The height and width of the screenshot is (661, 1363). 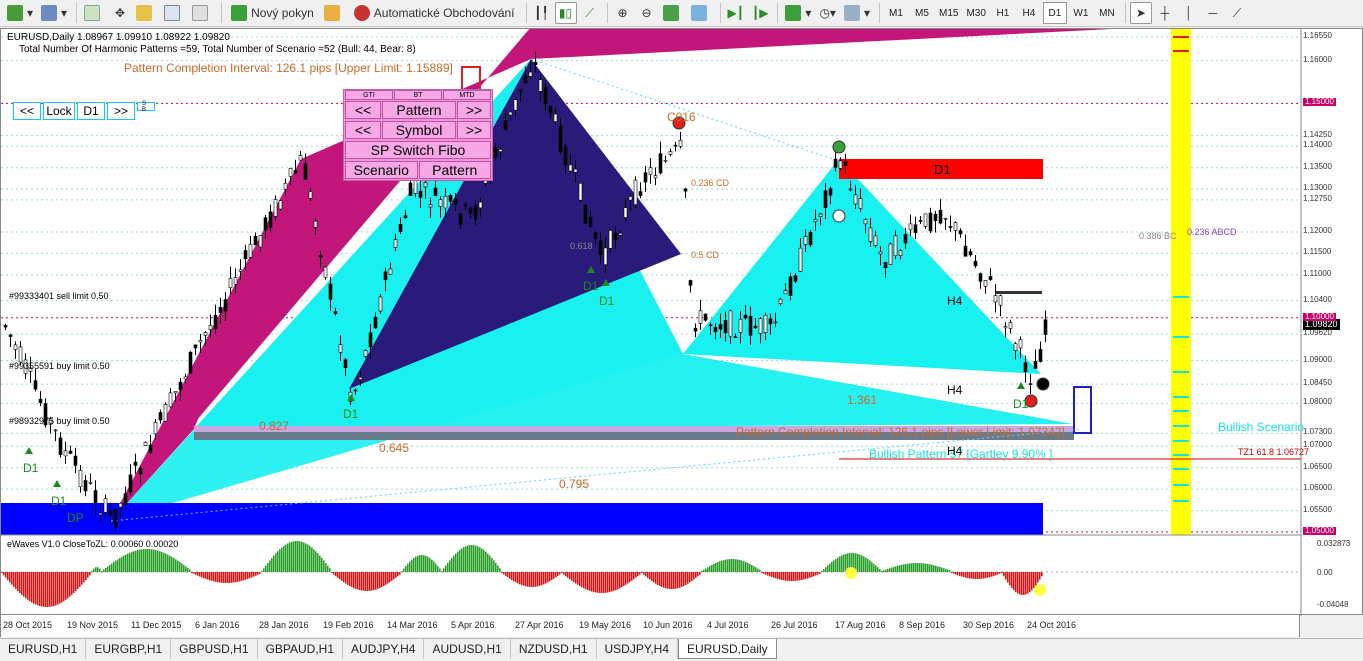 What do you see at coordinates (174, 13) in the screenshot?
I see `terminal-icon` at bounding box center [174, 13].